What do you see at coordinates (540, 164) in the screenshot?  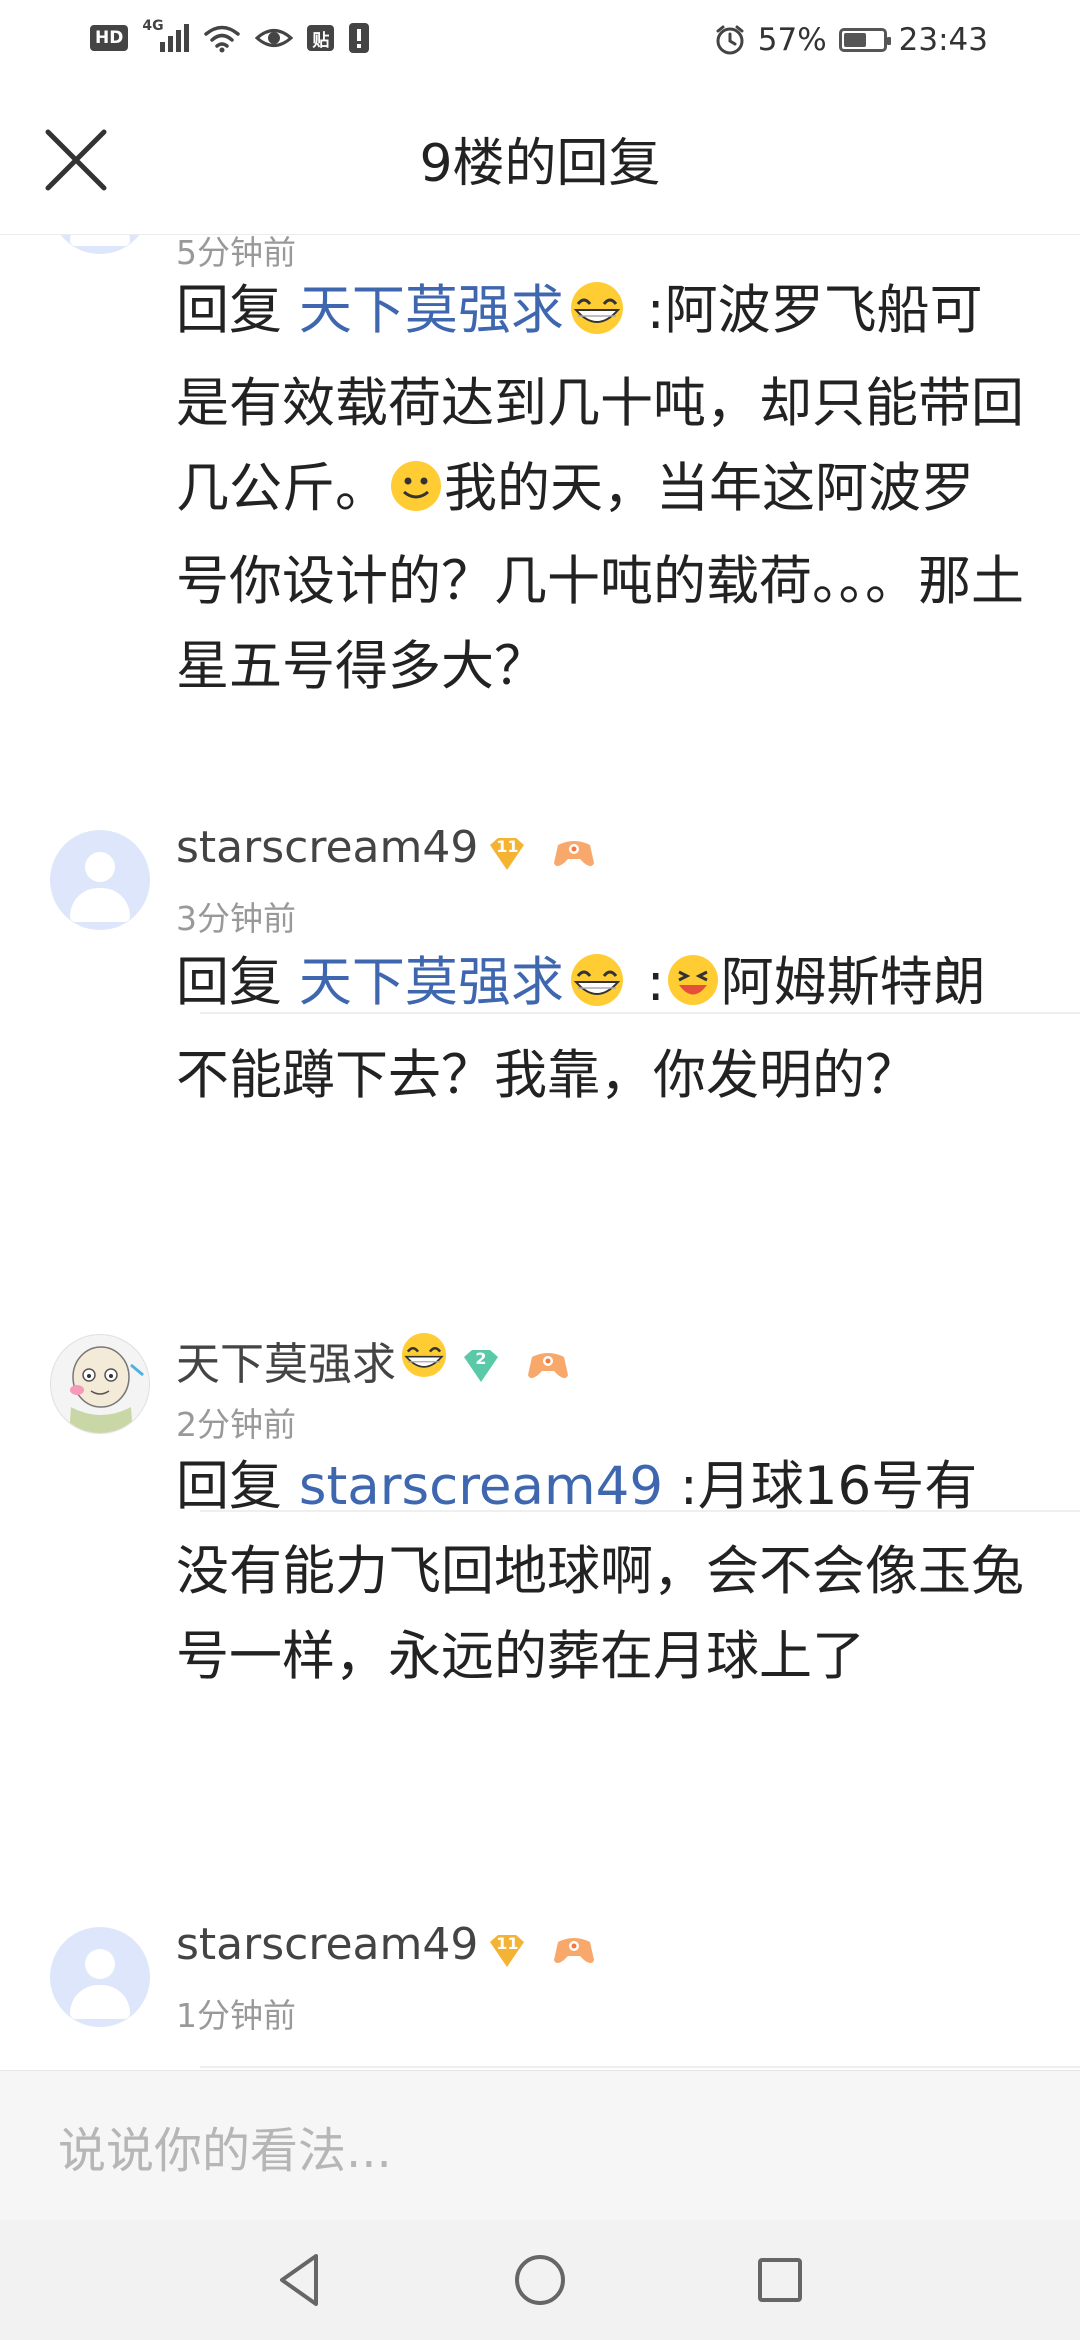 I see `page-title: 9楼的回复` at bounding box center [540, 164].